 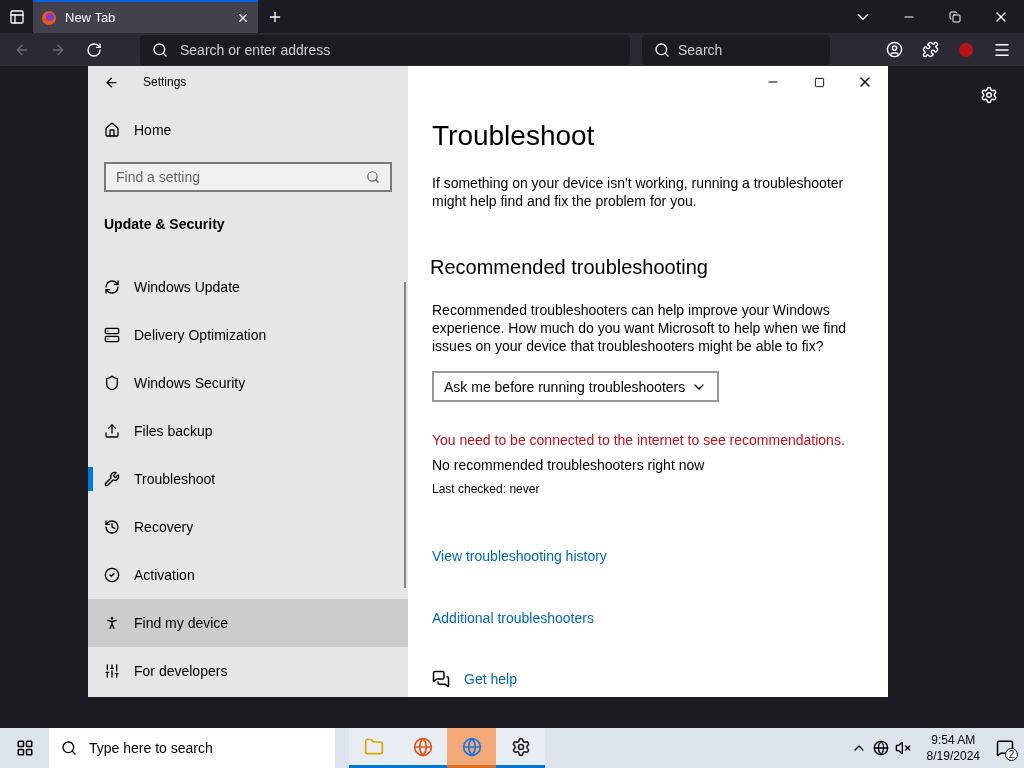 What do you see at coordinates (112, 479) in the screenshot?
I see `wrench-icon` at bounding box center [112, 479].